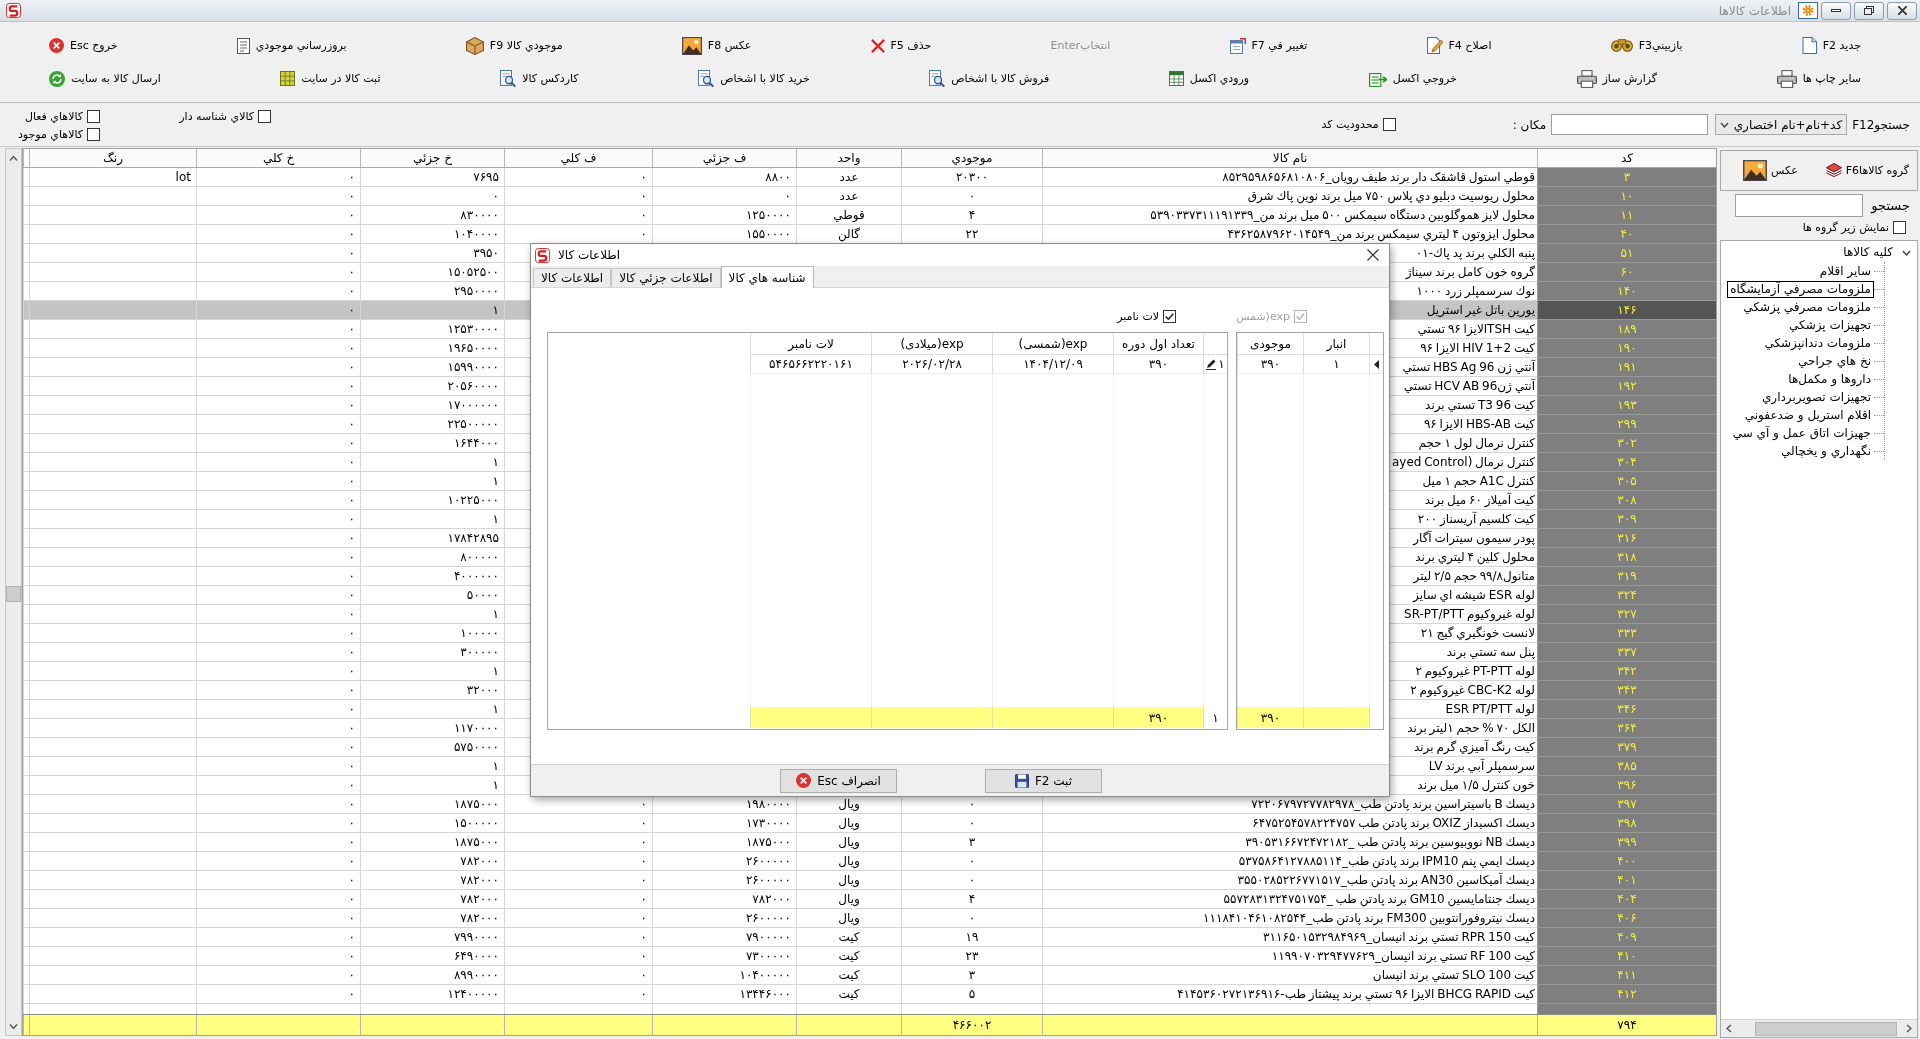 Image resolution: width=1920 pixels, height=1039 pixels. I want to click on checkbox-label: محدوديت كد, so click(1350, 124).